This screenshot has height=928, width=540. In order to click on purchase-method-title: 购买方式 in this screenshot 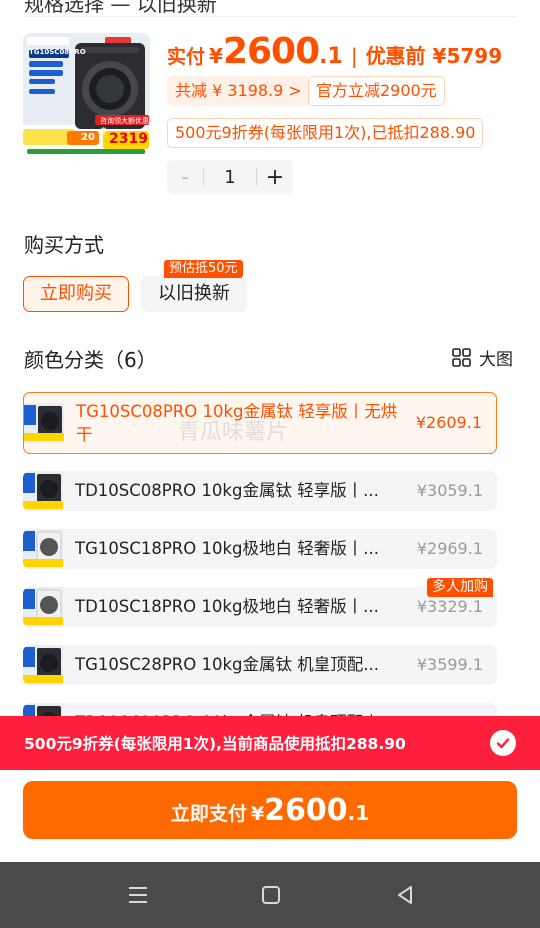, I will do `click(64, 245)`.